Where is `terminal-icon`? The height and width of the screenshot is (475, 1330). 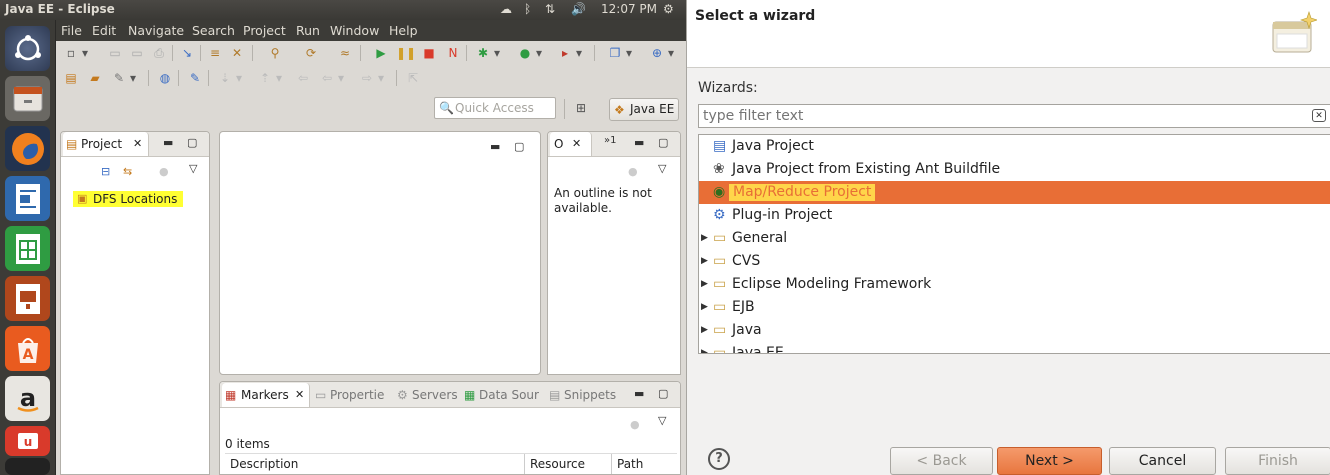
terminal-icon is located at coordinates (27, 466).